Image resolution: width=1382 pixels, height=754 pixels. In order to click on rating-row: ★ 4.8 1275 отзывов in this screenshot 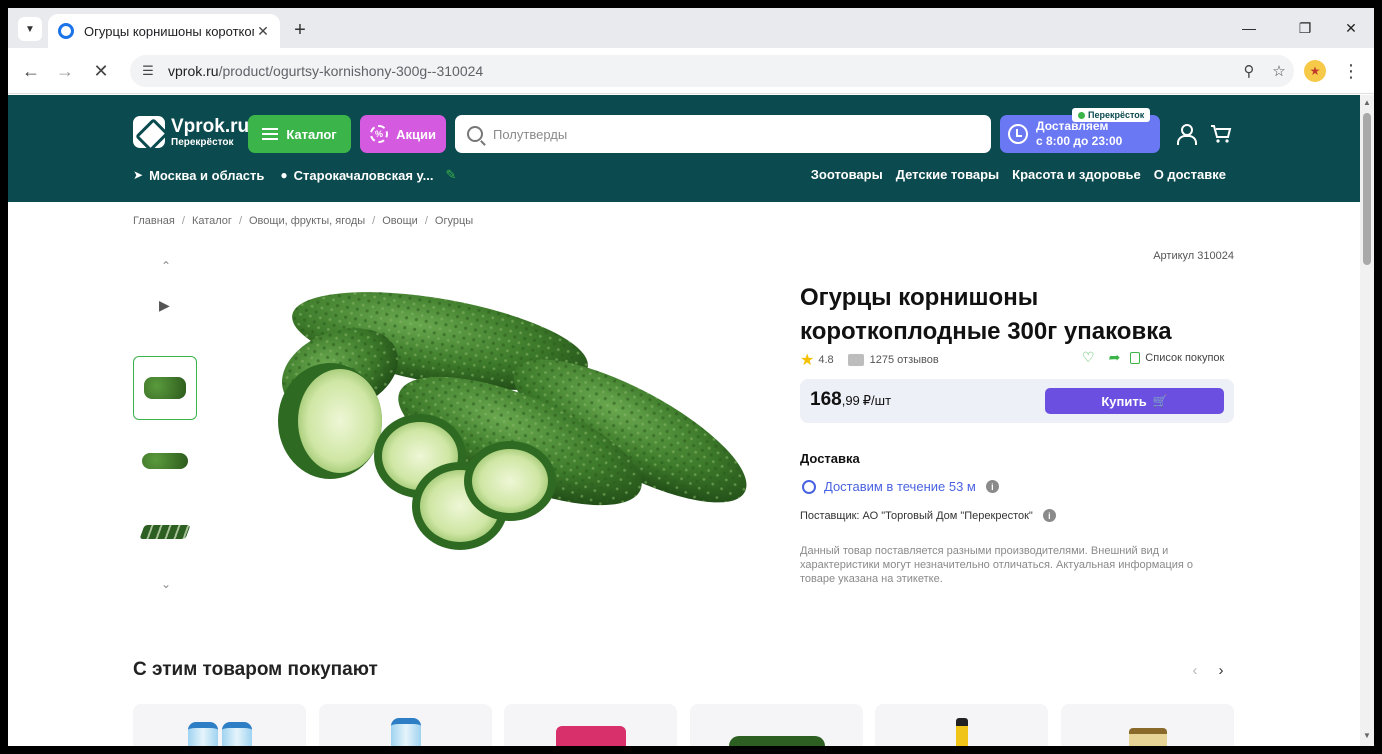, I will do `click(869, 360)`.